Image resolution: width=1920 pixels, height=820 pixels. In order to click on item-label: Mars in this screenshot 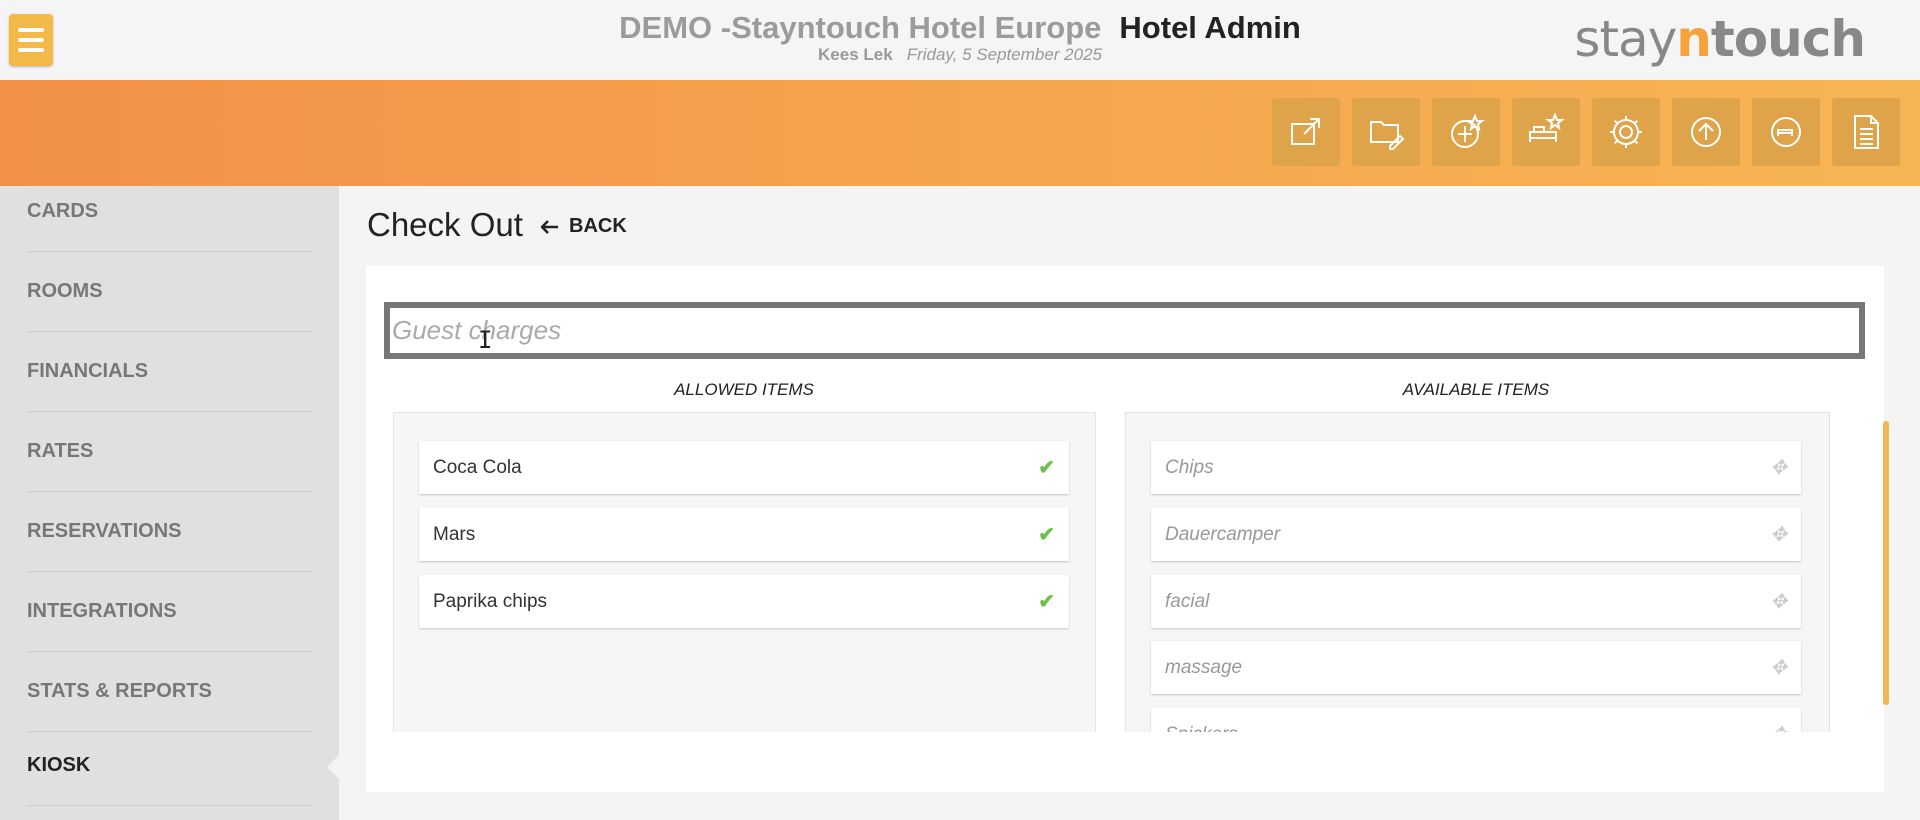, I will do `click(454, 534)`.